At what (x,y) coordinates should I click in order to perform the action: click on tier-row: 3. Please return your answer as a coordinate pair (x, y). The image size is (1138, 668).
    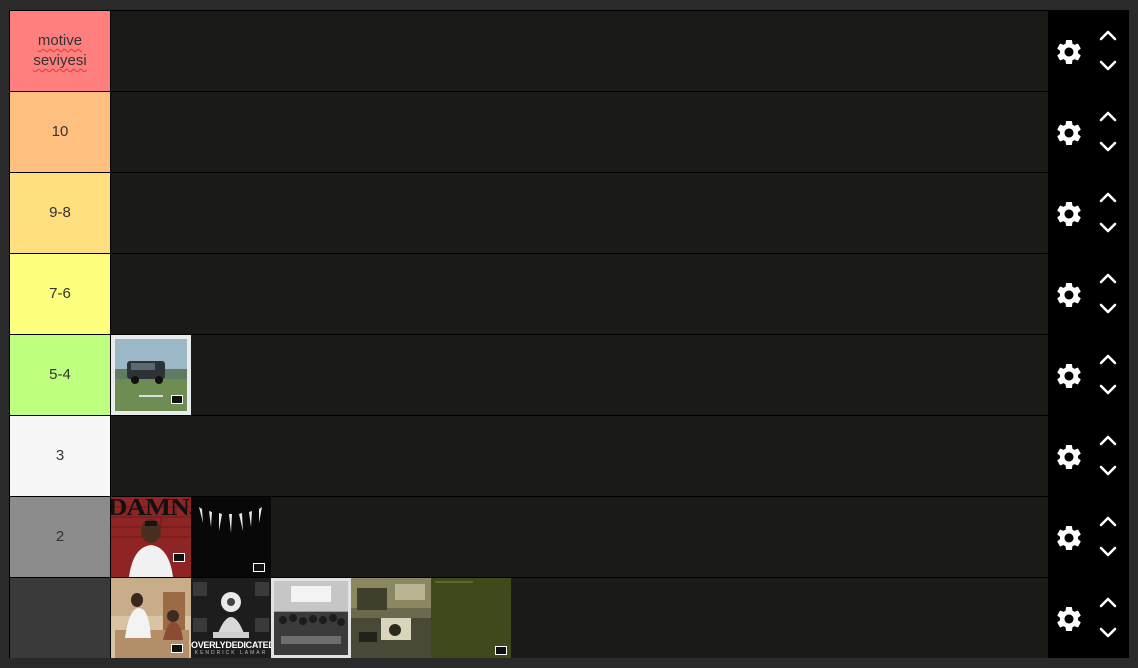
    Looking at the image, I should click on (569, 456).